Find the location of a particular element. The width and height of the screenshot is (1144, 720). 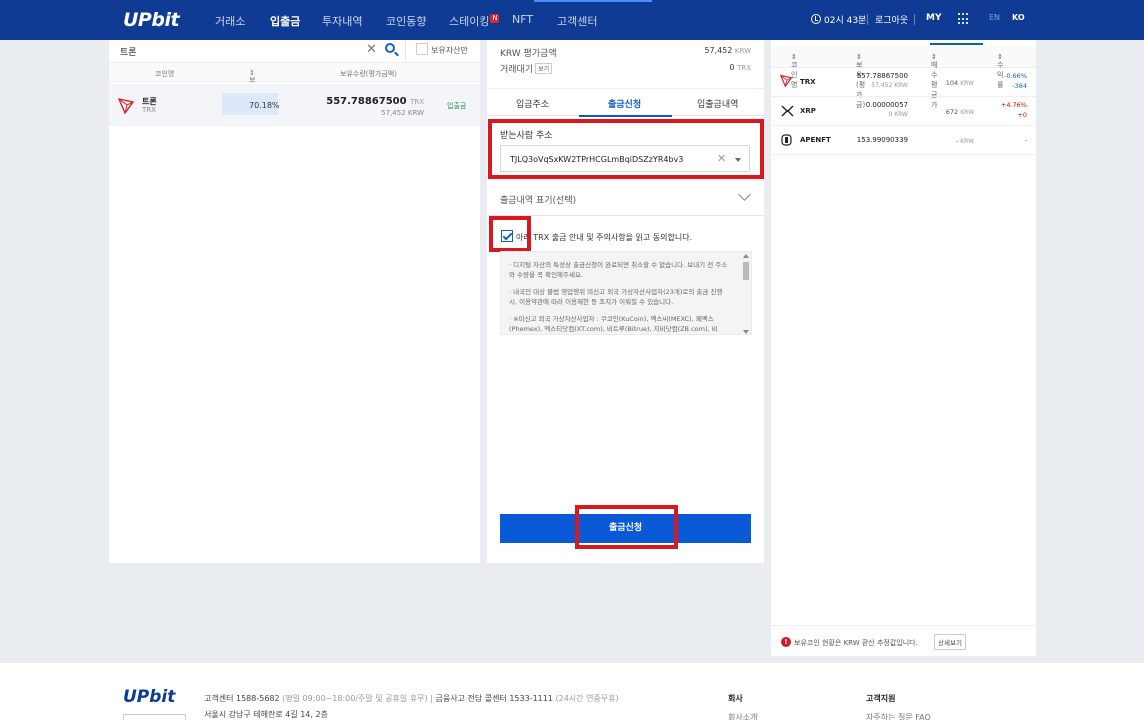

holding-krw-value: 57,452 is located at coordinates (393, 113).